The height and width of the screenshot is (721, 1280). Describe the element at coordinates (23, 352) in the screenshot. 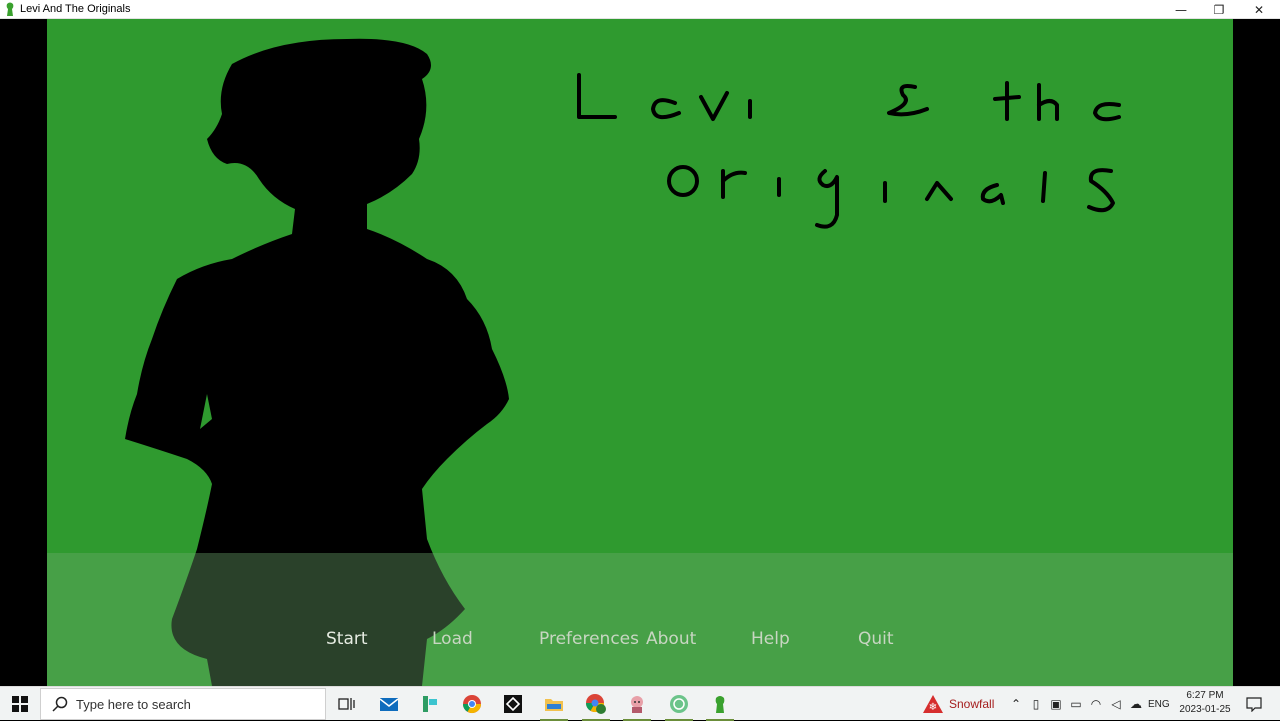

I see `letterbox-left` at that location.